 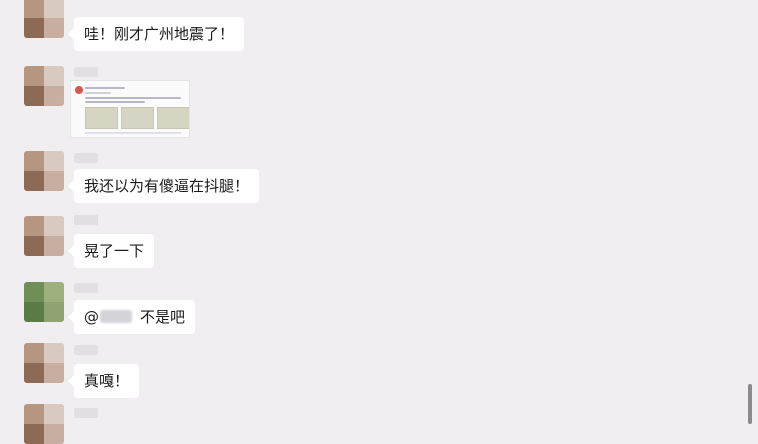 I want to click on message-text: 晃了一下, so click(x=114, y=251).